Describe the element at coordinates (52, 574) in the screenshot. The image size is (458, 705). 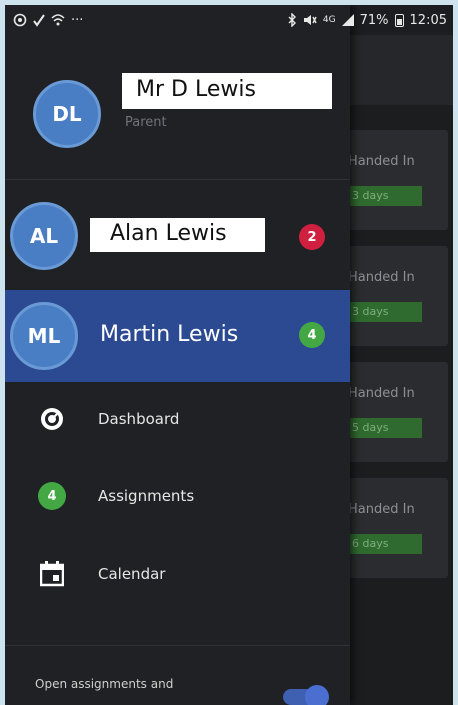
I see `calendar-icon` at that location.